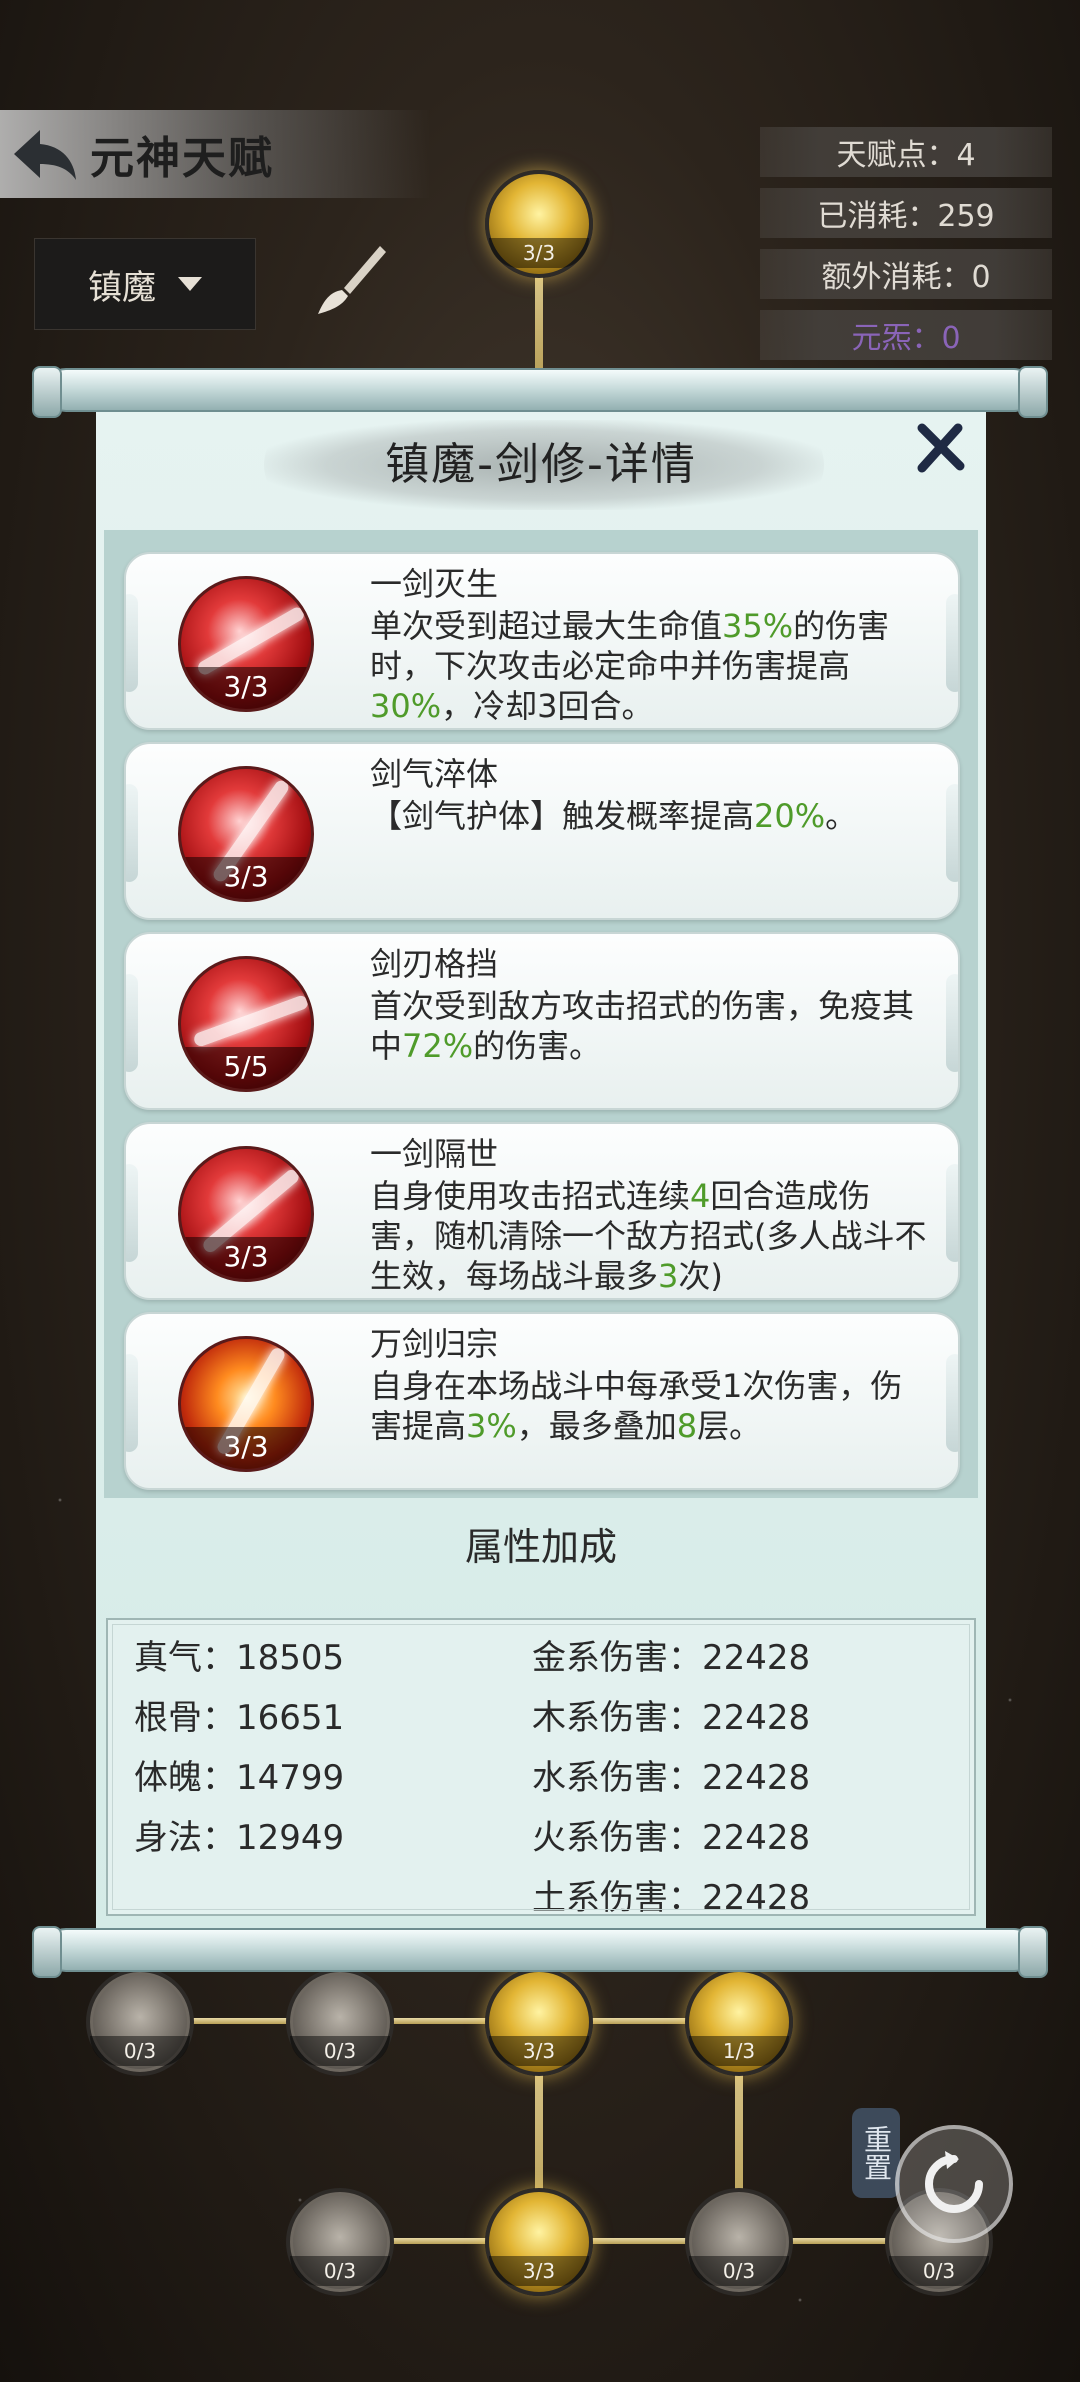  I want to click on consumed-stat: 已消耗：259, so click(906, 213).